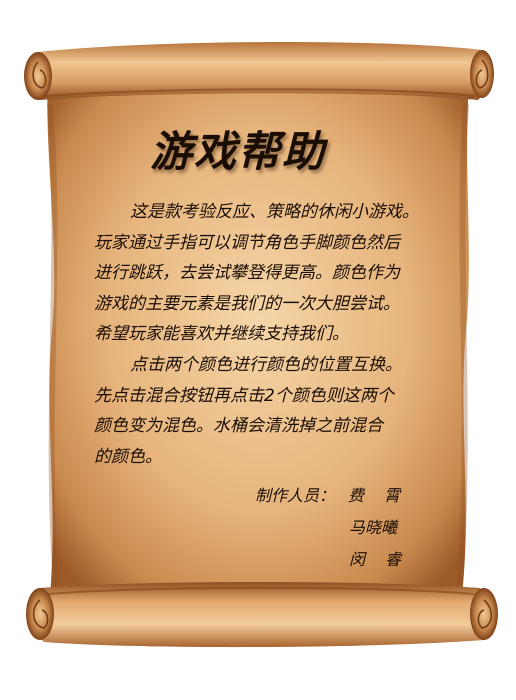 The width and height of the screenshot is (516, 700). What do you see at coordinates (128, 456) in the screenshot?
I see `help-text-line: 的颜色。` at bounding box center [128, 456].